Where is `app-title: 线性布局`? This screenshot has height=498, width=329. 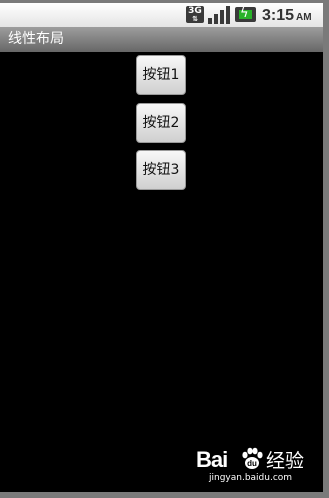
app-title: 线性布局 is located at coordinates (36, 39).